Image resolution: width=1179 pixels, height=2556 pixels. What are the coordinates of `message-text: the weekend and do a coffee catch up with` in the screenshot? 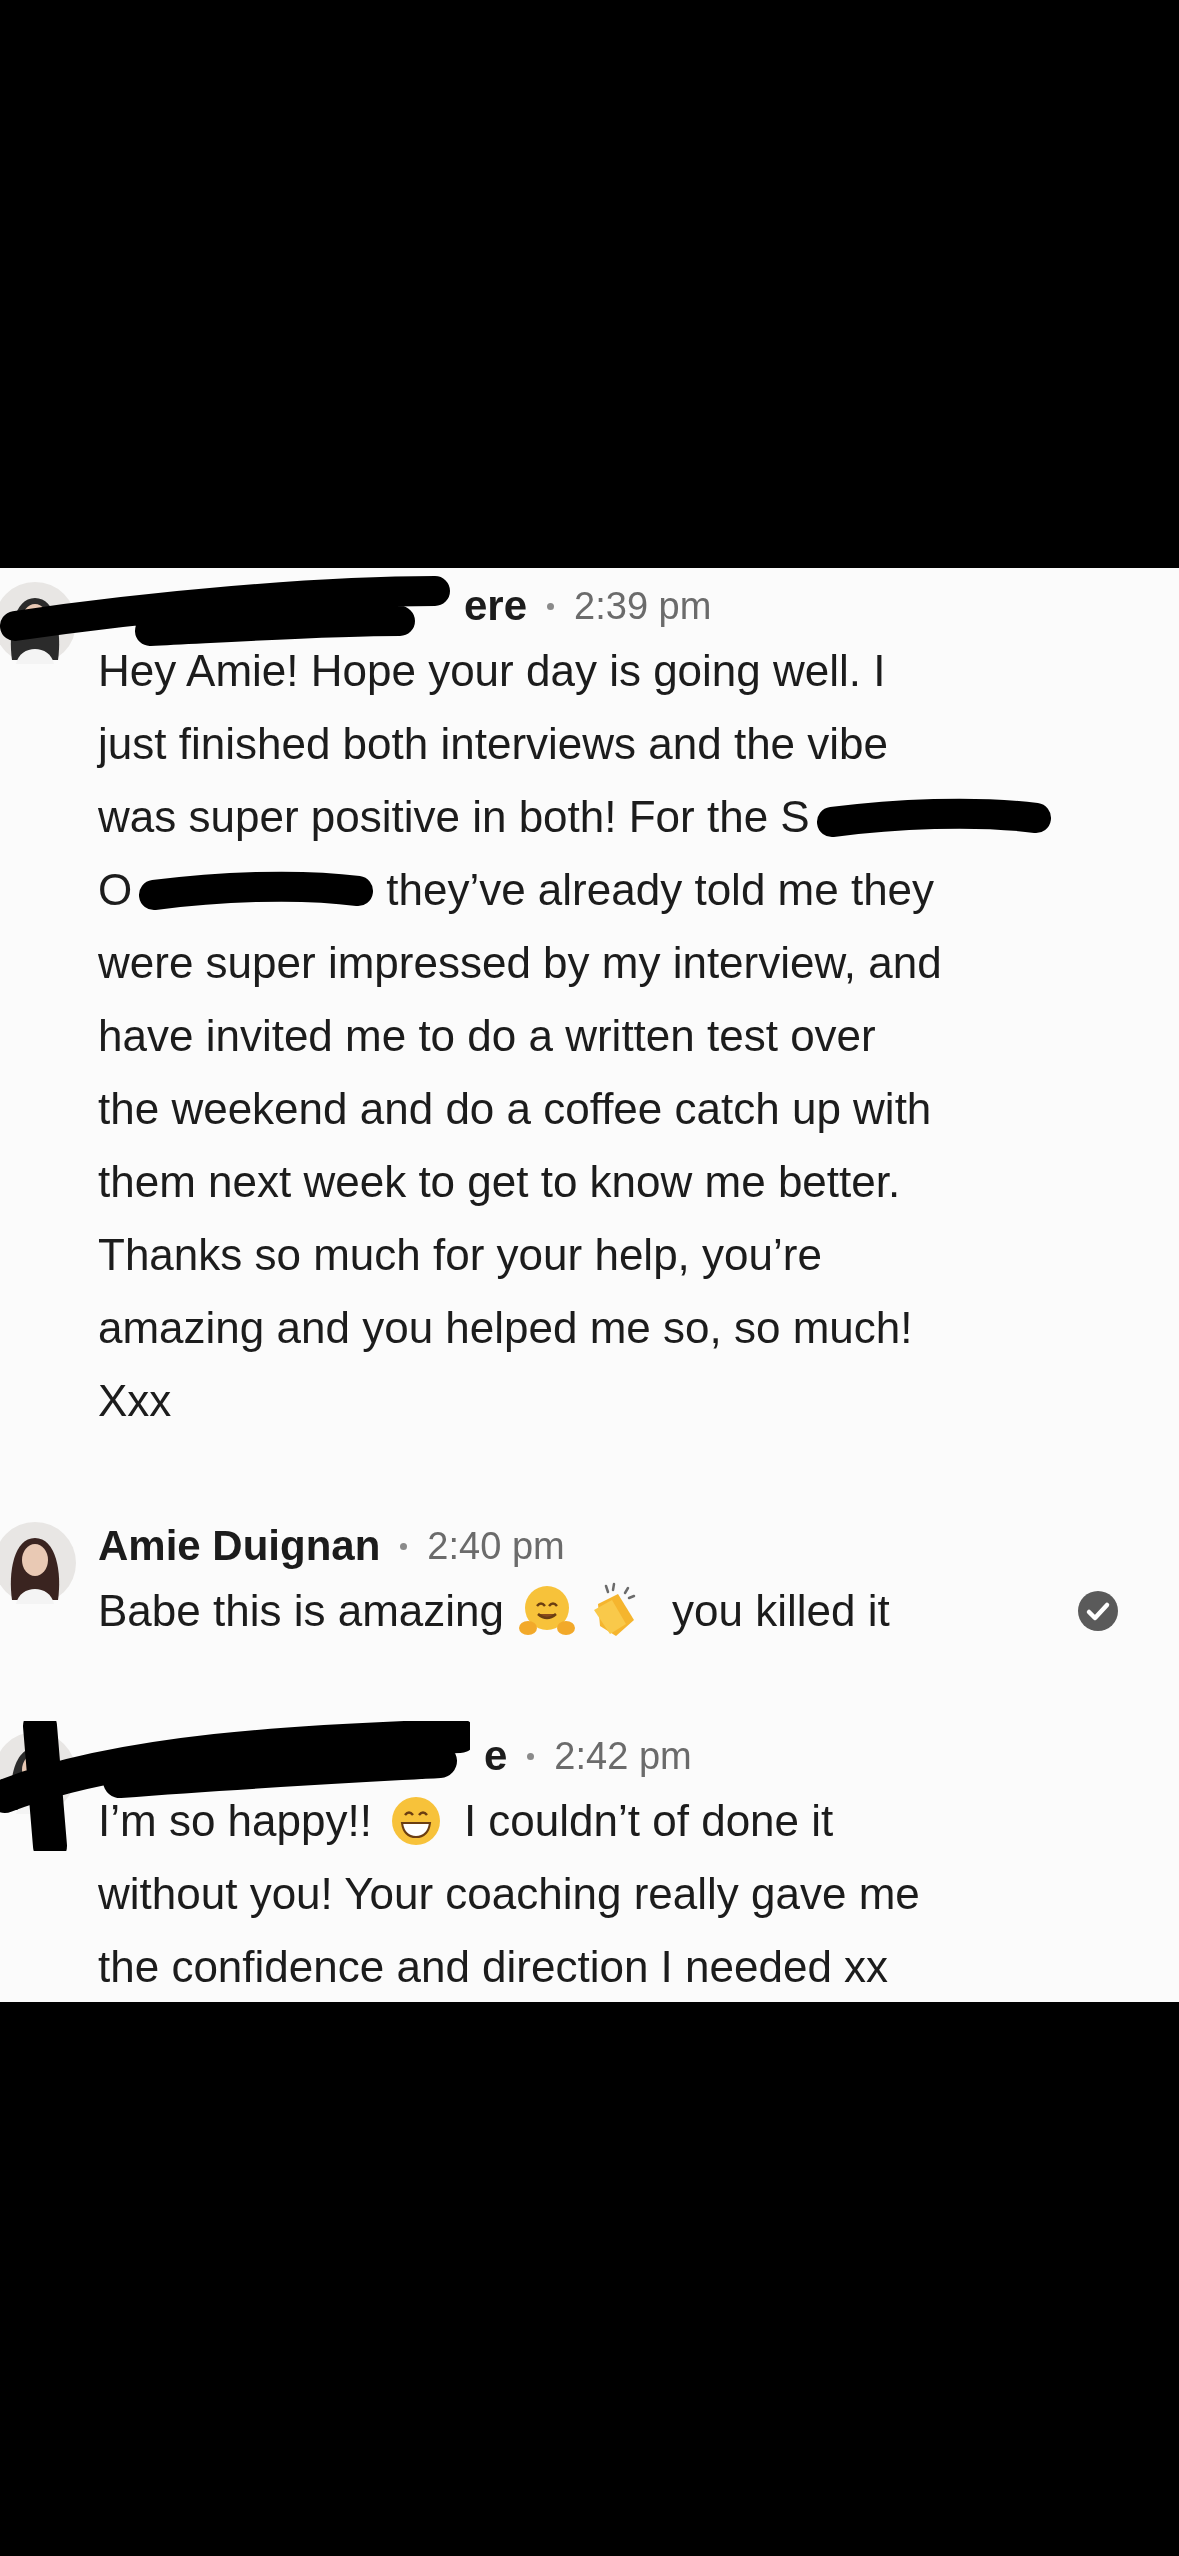 It's located at (515, 1108).